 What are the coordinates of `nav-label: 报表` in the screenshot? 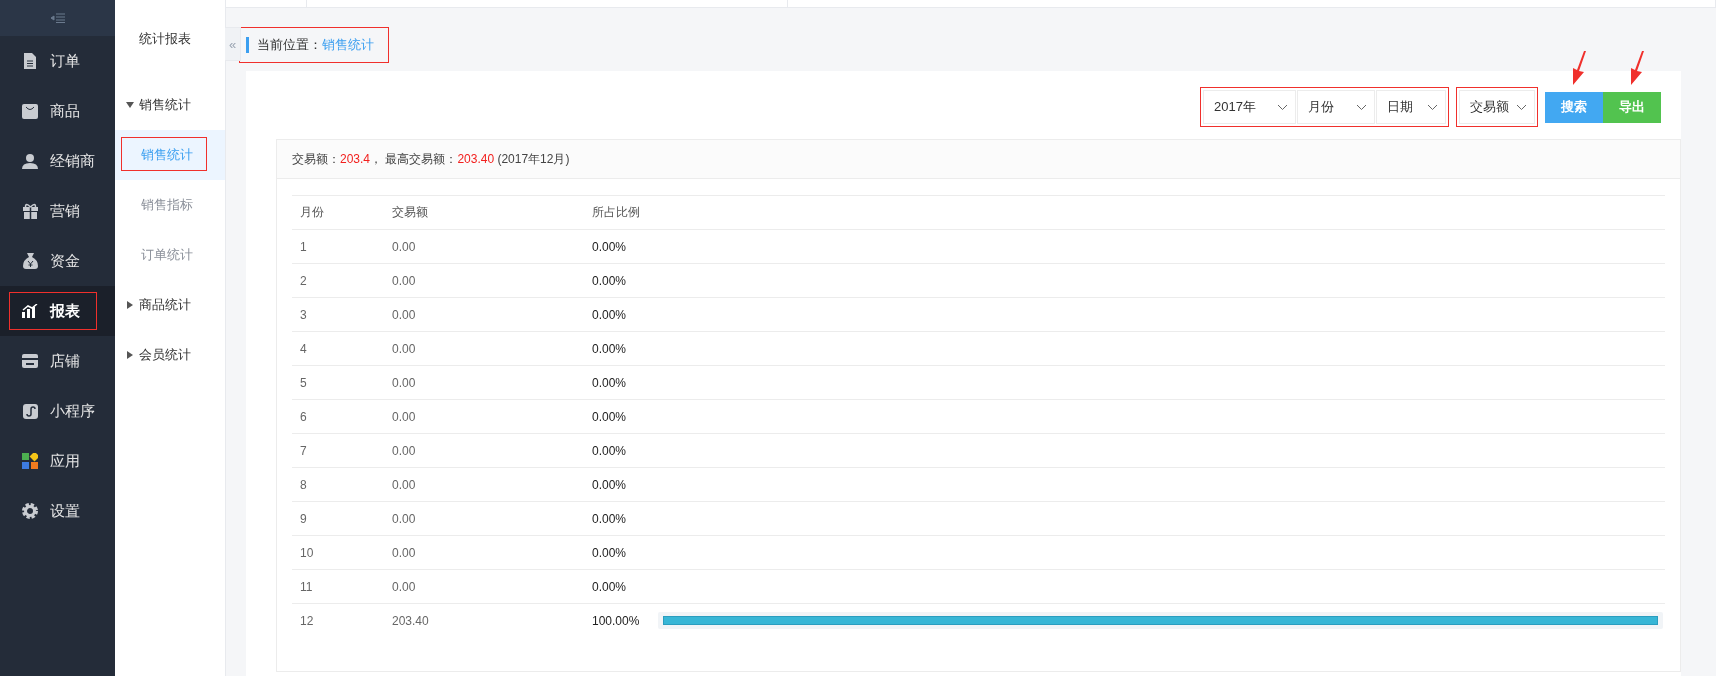 It's located at (65, 311).